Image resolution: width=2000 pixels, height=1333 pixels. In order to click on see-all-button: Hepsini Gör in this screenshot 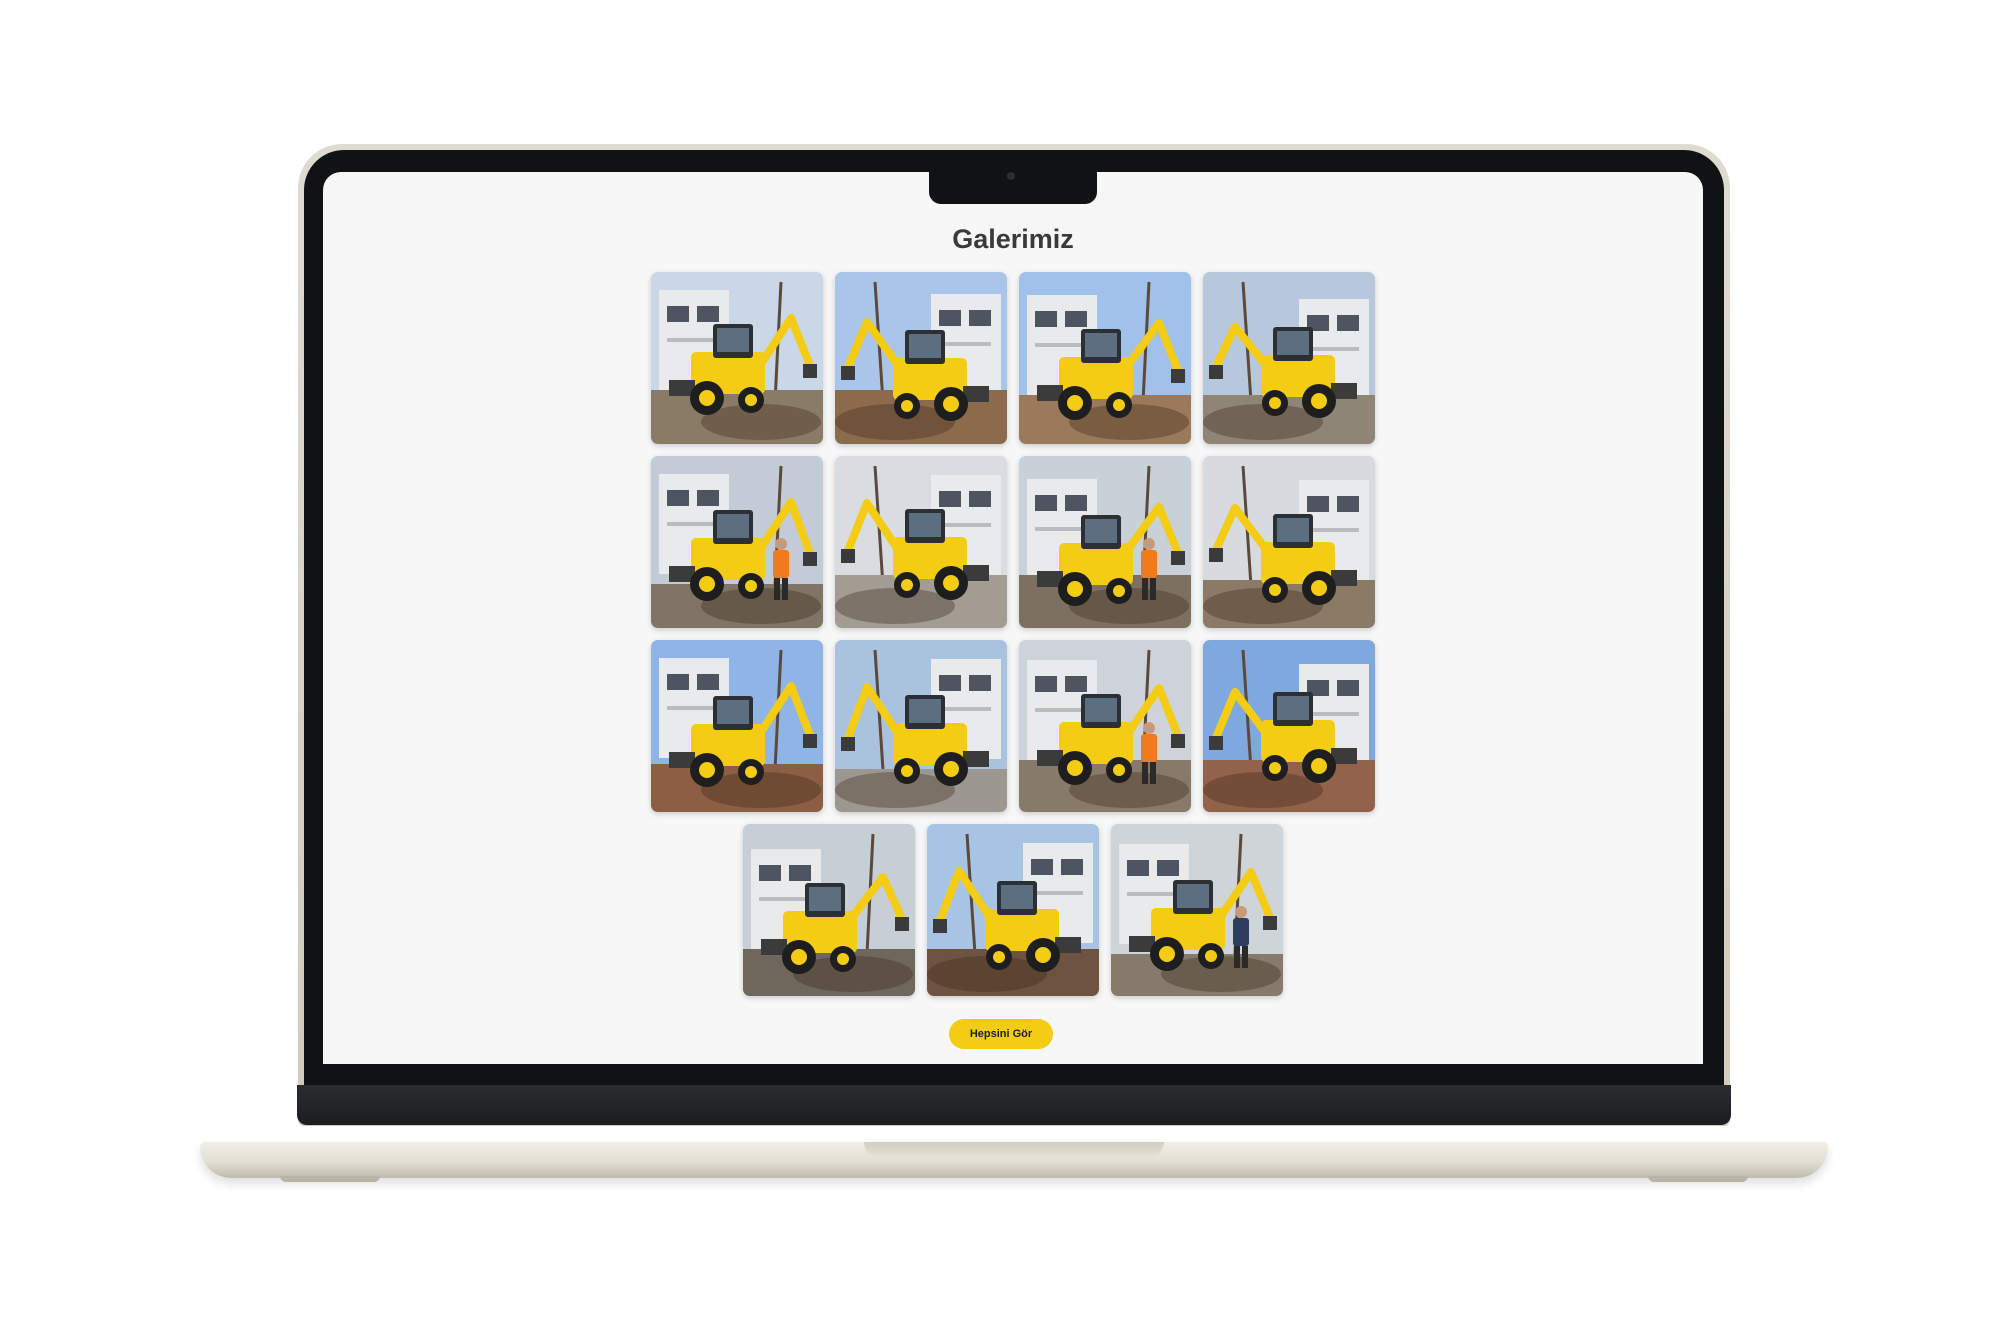, I will do `click(1001, 1034)`.